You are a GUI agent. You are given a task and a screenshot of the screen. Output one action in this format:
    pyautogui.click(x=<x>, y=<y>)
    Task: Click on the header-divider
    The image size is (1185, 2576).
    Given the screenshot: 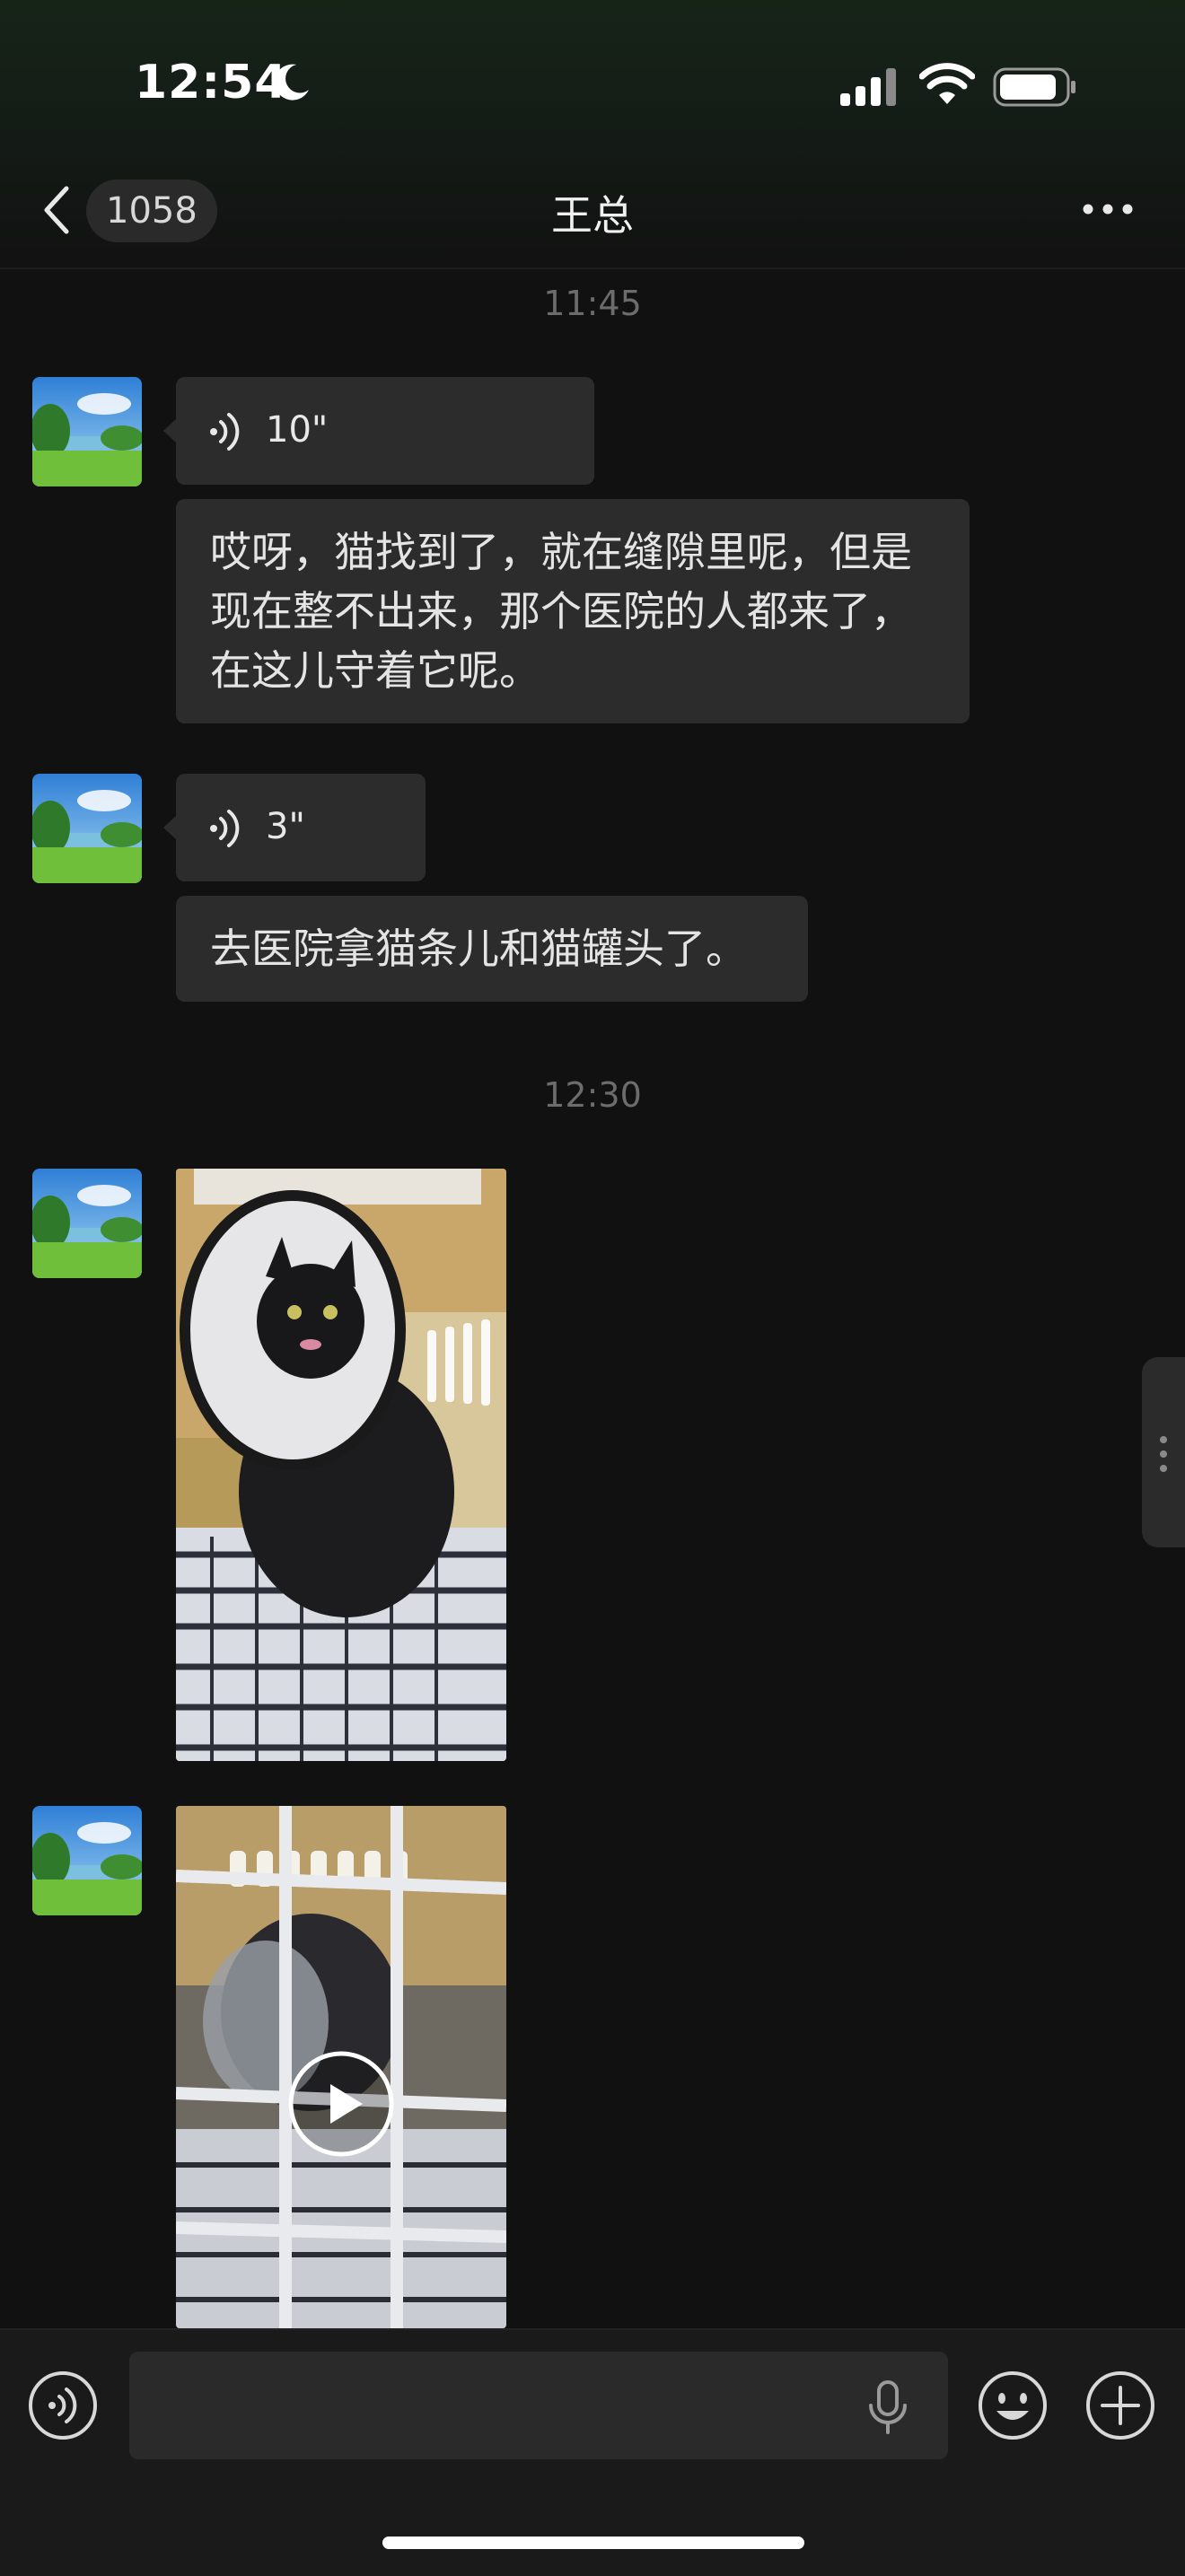 What is the action you would take?
    pyautogui.click(x=592, y=268)
    